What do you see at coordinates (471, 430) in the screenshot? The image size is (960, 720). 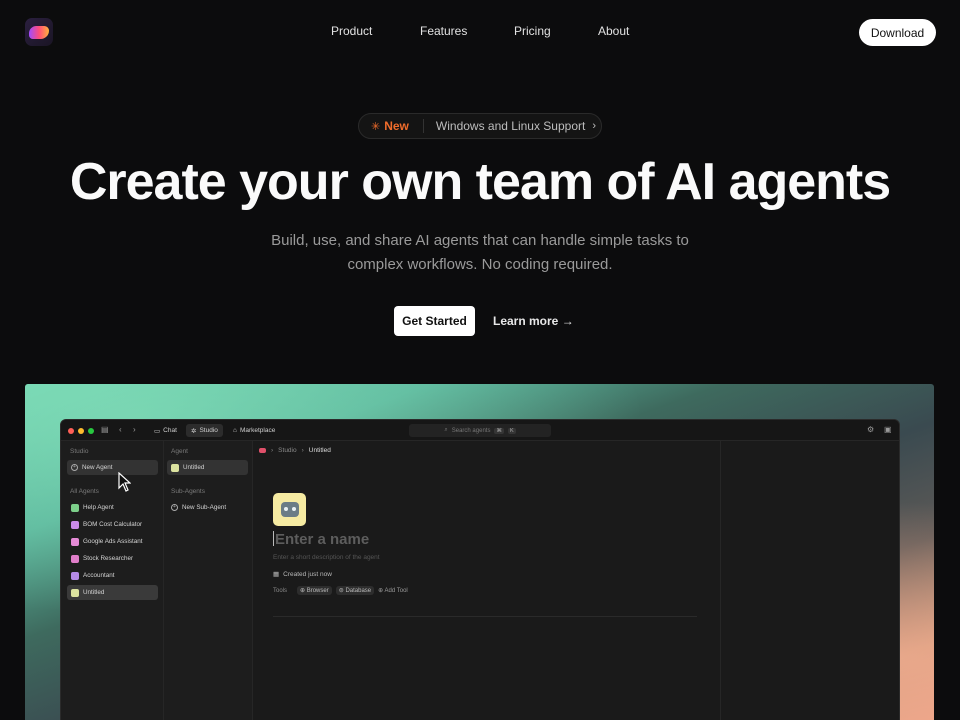 I see `search-placeholder: Search agents` at bounding box center [471, 430].